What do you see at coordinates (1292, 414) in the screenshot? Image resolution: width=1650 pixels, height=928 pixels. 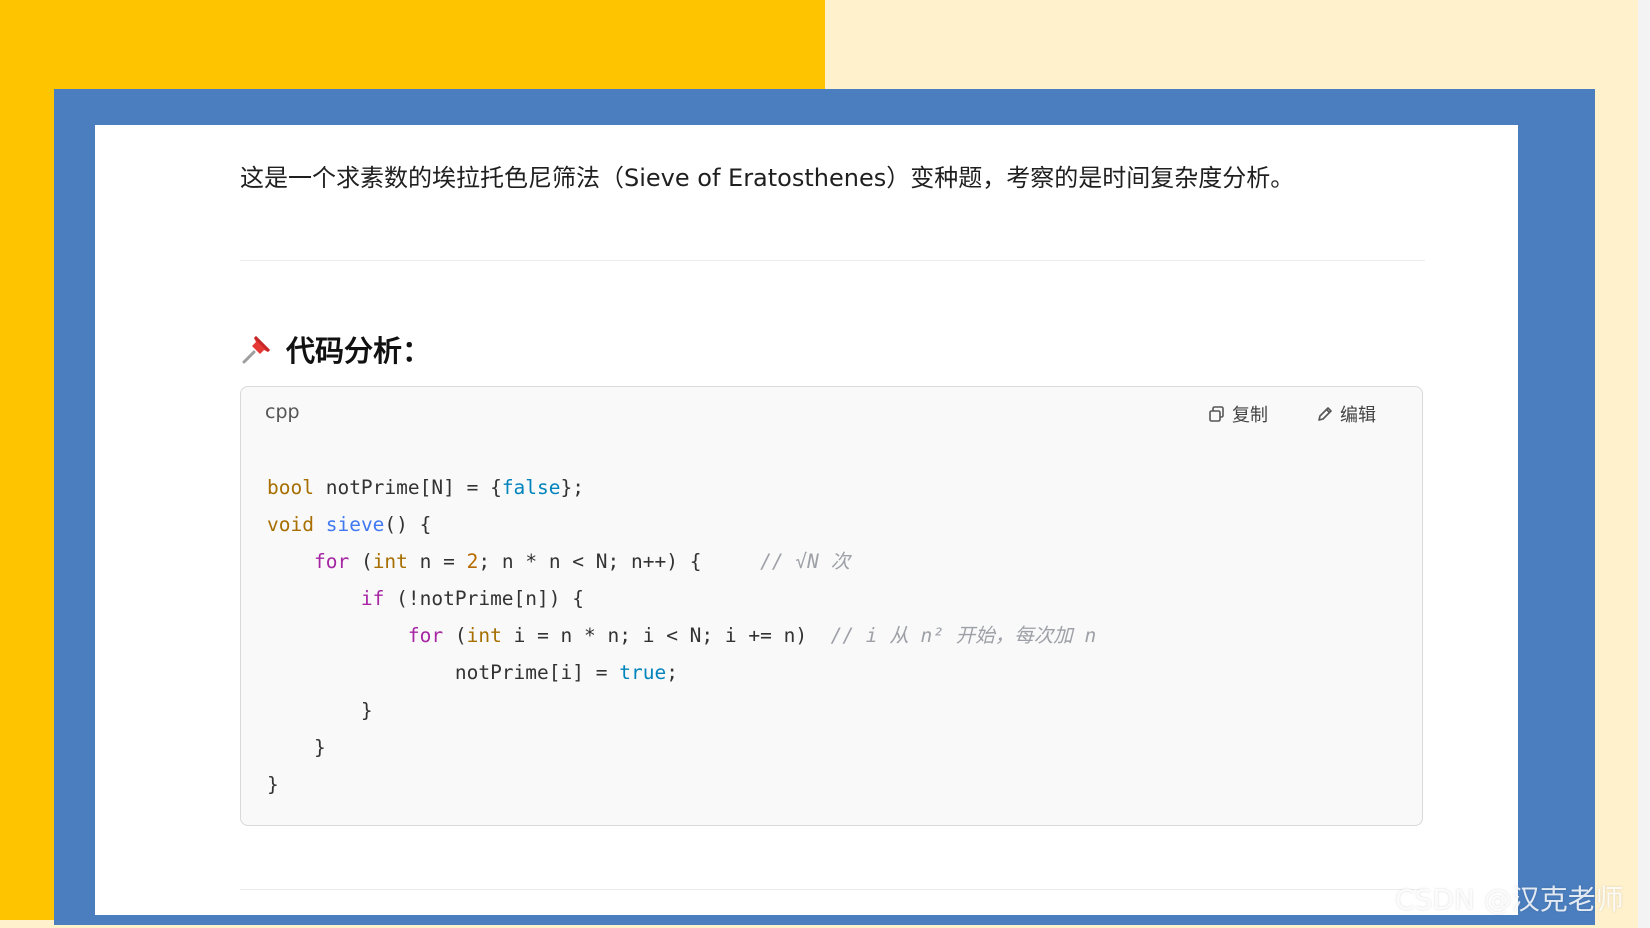 I see `code-actions: 复制 编辑` at bounding box center [1292, 414].